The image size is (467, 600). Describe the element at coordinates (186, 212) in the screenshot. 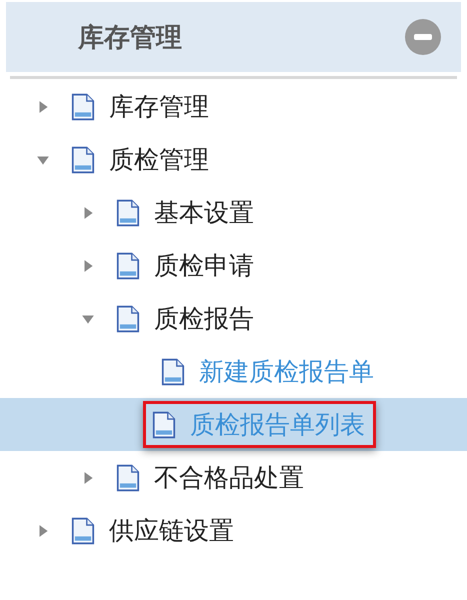

I see `tree-item: 基本设置` at that location.